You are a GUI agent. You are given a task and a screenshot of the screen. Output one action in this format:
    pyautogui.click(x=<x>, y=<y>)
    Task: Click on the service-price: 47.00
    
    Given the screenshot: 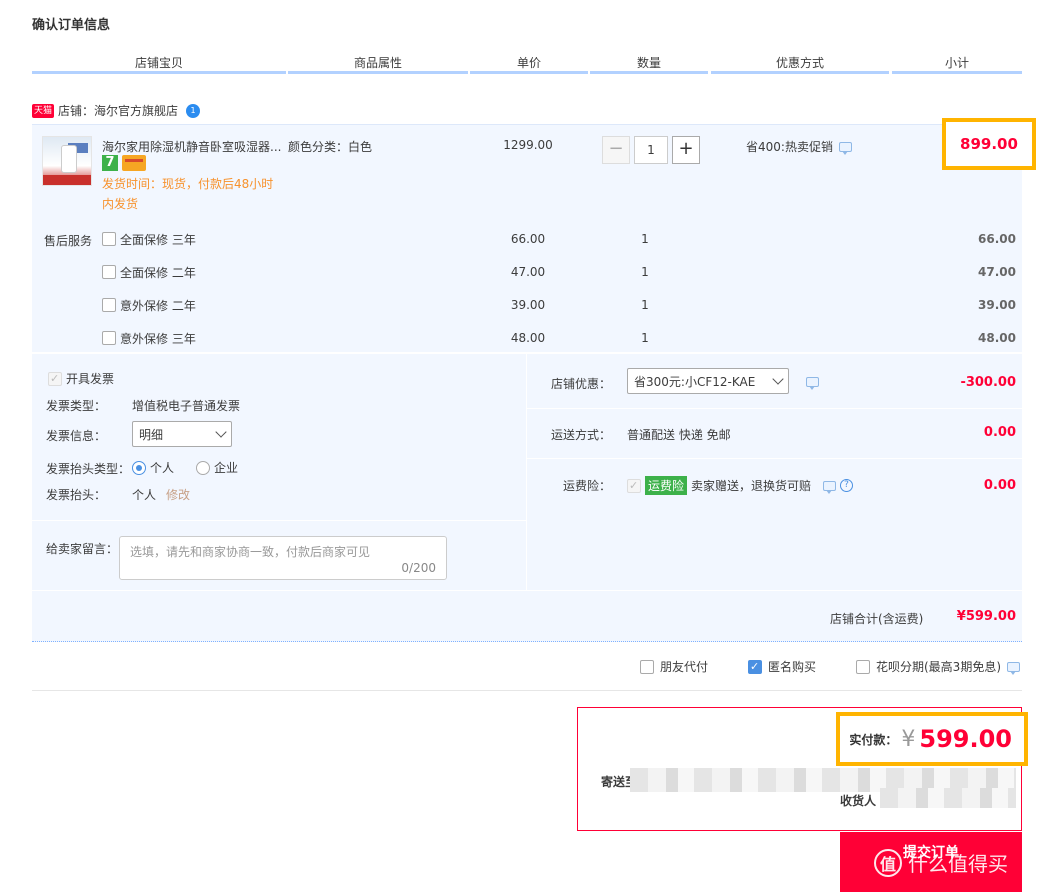 What is the action you would take?
    pyautogui.click(x=528, y=272)
    